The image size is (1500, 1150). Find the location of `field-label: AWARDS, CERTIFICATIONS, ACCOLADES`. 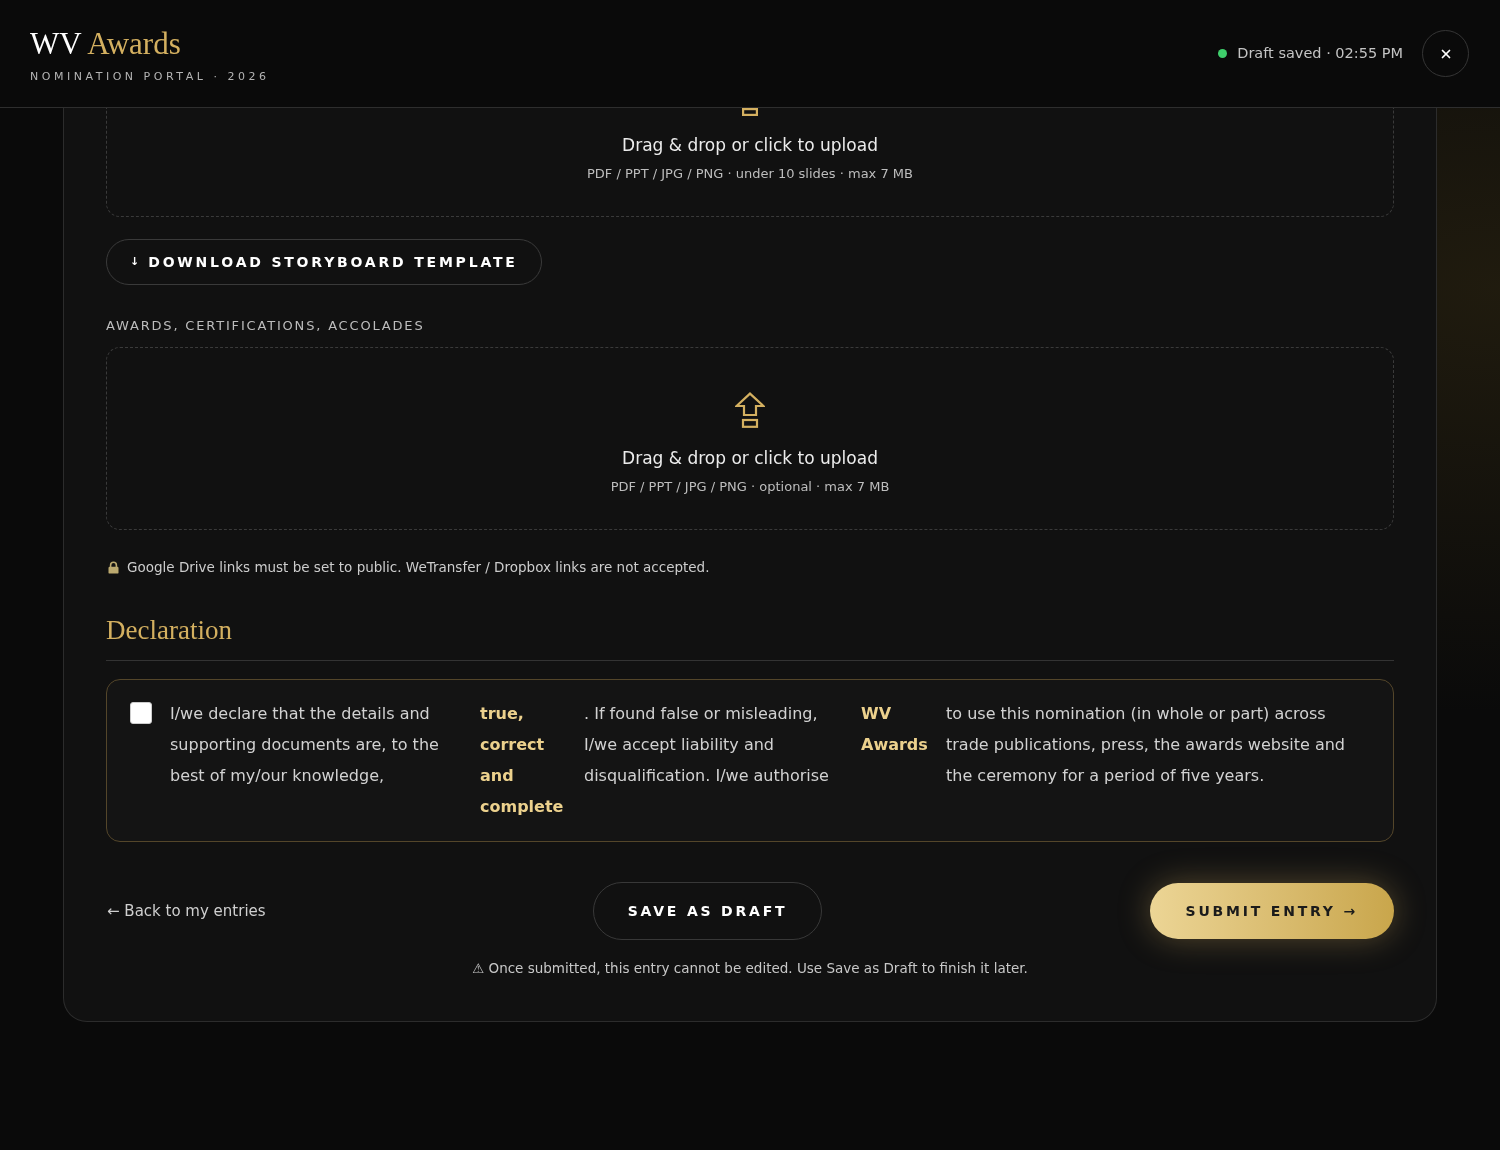

field-label: AWARDS, CERTIFICATIONS, ACCOLADES is located at coordinates (265, 326).